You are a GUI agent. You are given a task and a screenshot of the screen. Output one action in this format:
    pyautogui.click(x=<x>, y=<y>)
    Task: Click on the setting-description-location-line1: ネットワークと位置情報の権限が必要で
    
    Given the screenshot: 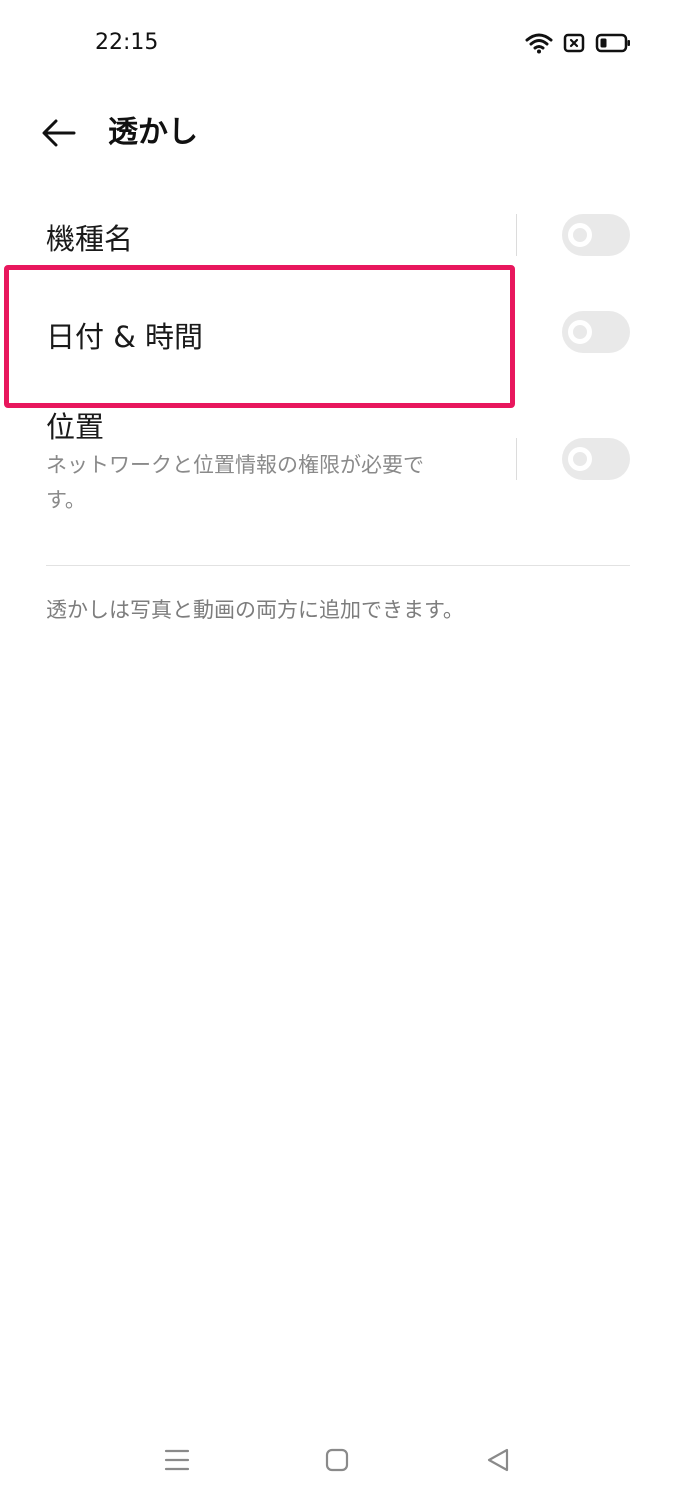 What is the action you would take?
    pyautogui.click(x=235, y=465)
    